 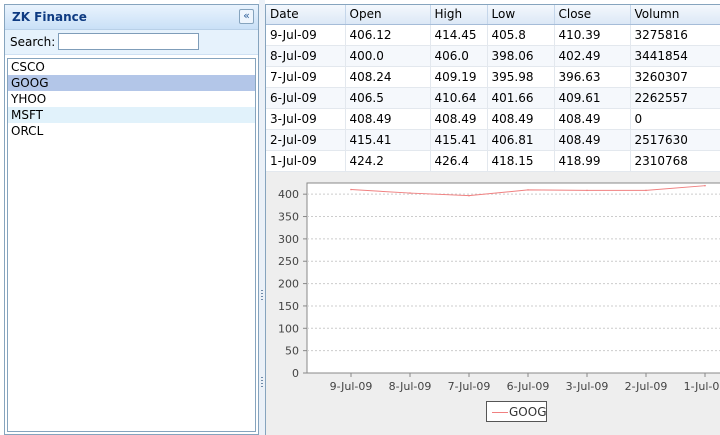 What do you see at coordinates (306, 15) in the screenshot?
I see `column-header: Date` at bounding box center [306, 15].